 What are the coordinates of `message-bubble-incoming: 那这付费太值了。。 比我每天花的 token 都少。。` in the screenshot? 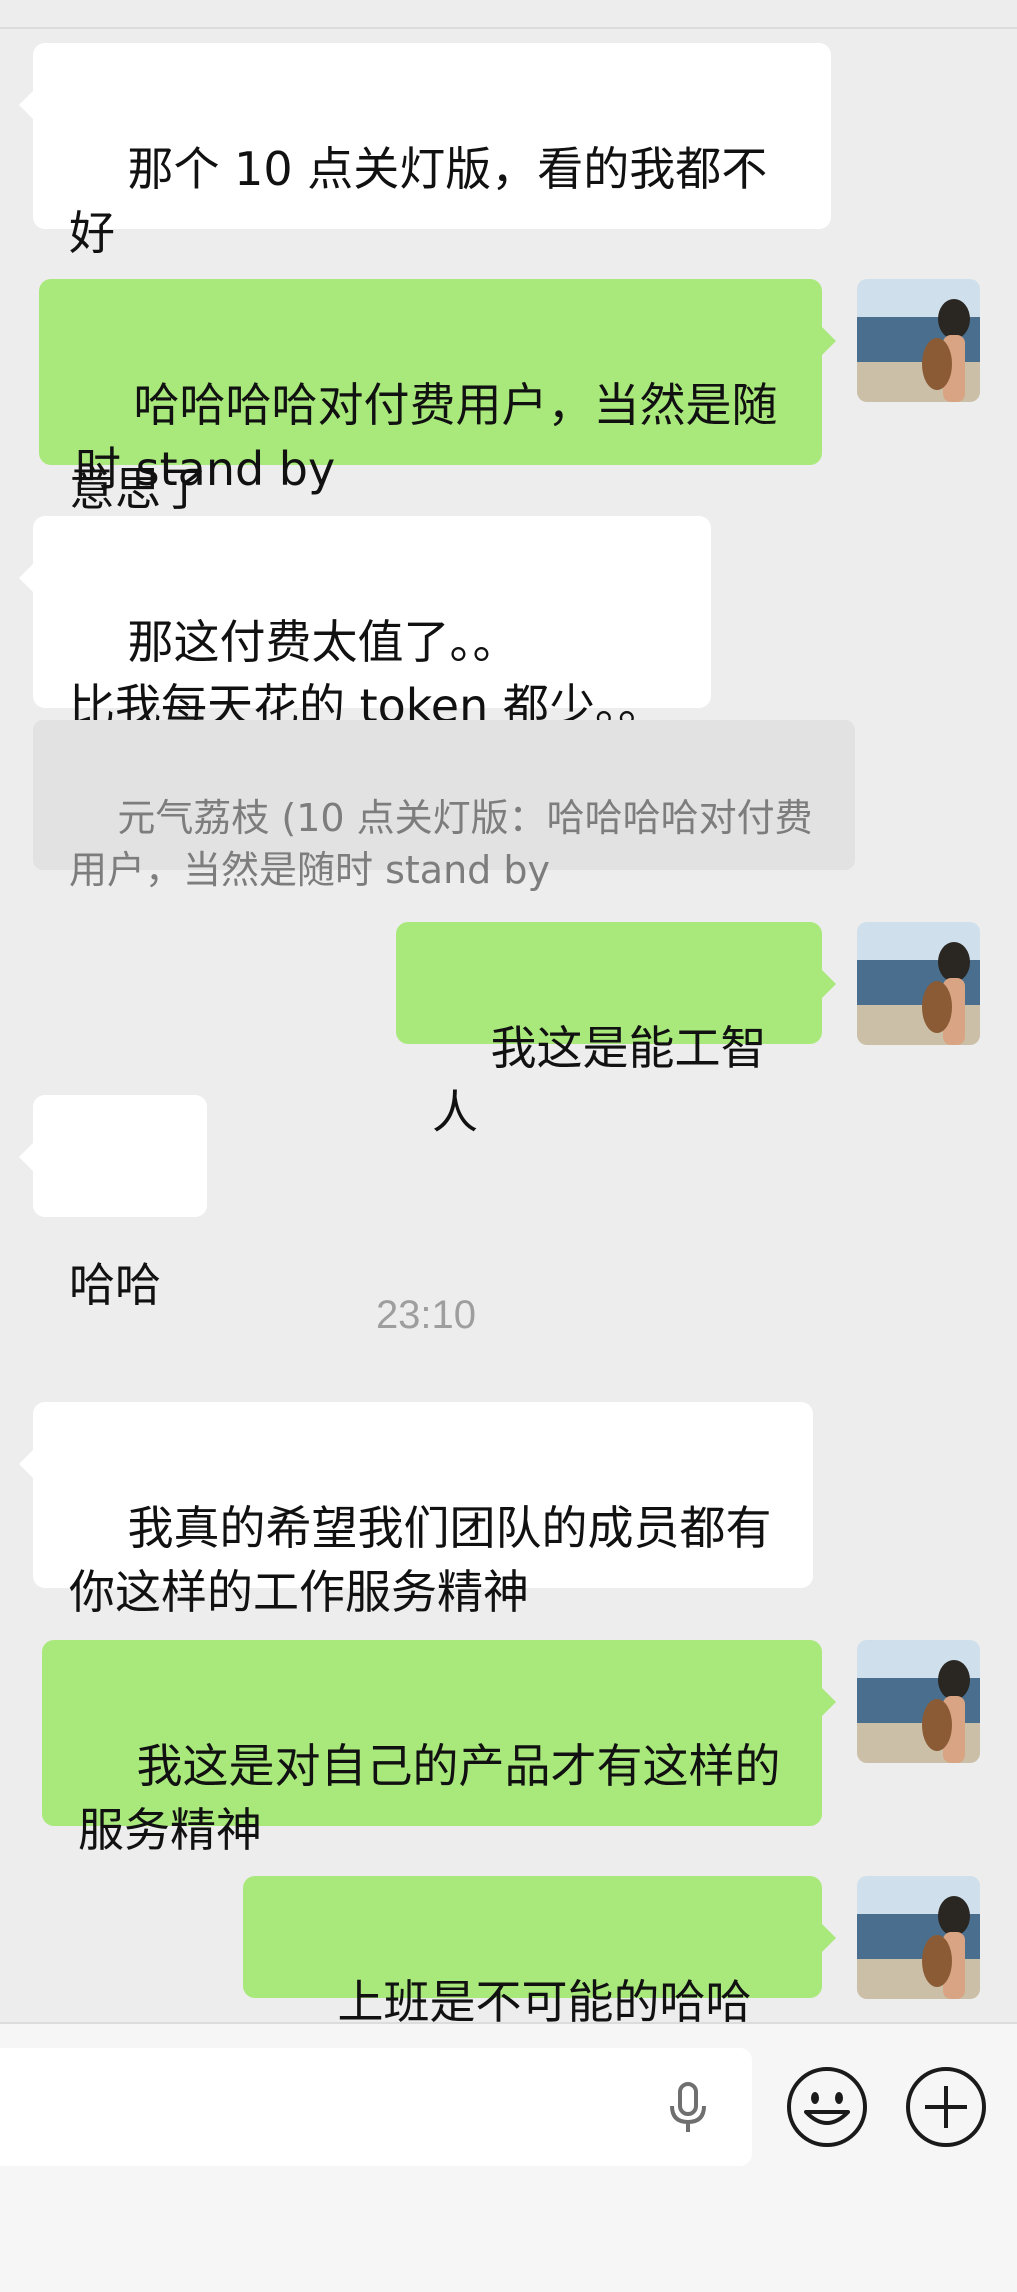 It's located at (365, 624).